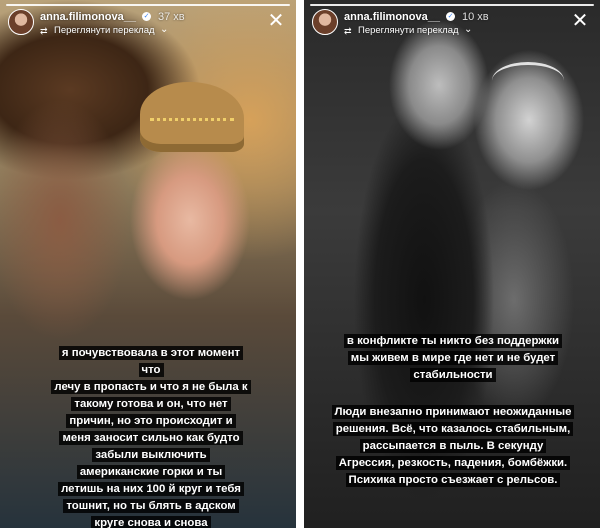 The width and height of the screenshot is (600, 528). Describe the element at coordinates (453, 463) in the screenshot. I see `caption-line: Агрессия, резкость, падения, бомбёжки.` at that location.